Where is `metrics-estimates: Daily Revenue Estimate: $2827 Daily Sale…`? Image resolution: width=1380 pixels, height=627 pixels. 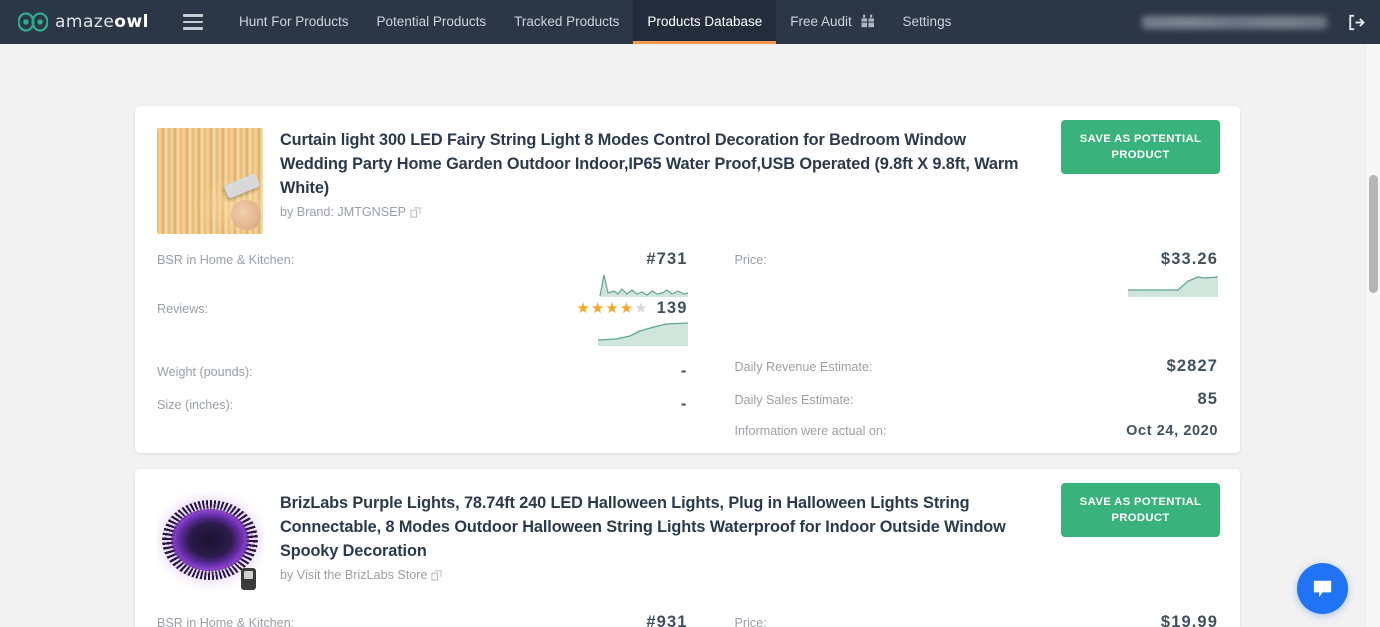 metrics-estimates: Daily Revenue Estimate: $2827 Daily Sale… is located at coordinates (977, 398).